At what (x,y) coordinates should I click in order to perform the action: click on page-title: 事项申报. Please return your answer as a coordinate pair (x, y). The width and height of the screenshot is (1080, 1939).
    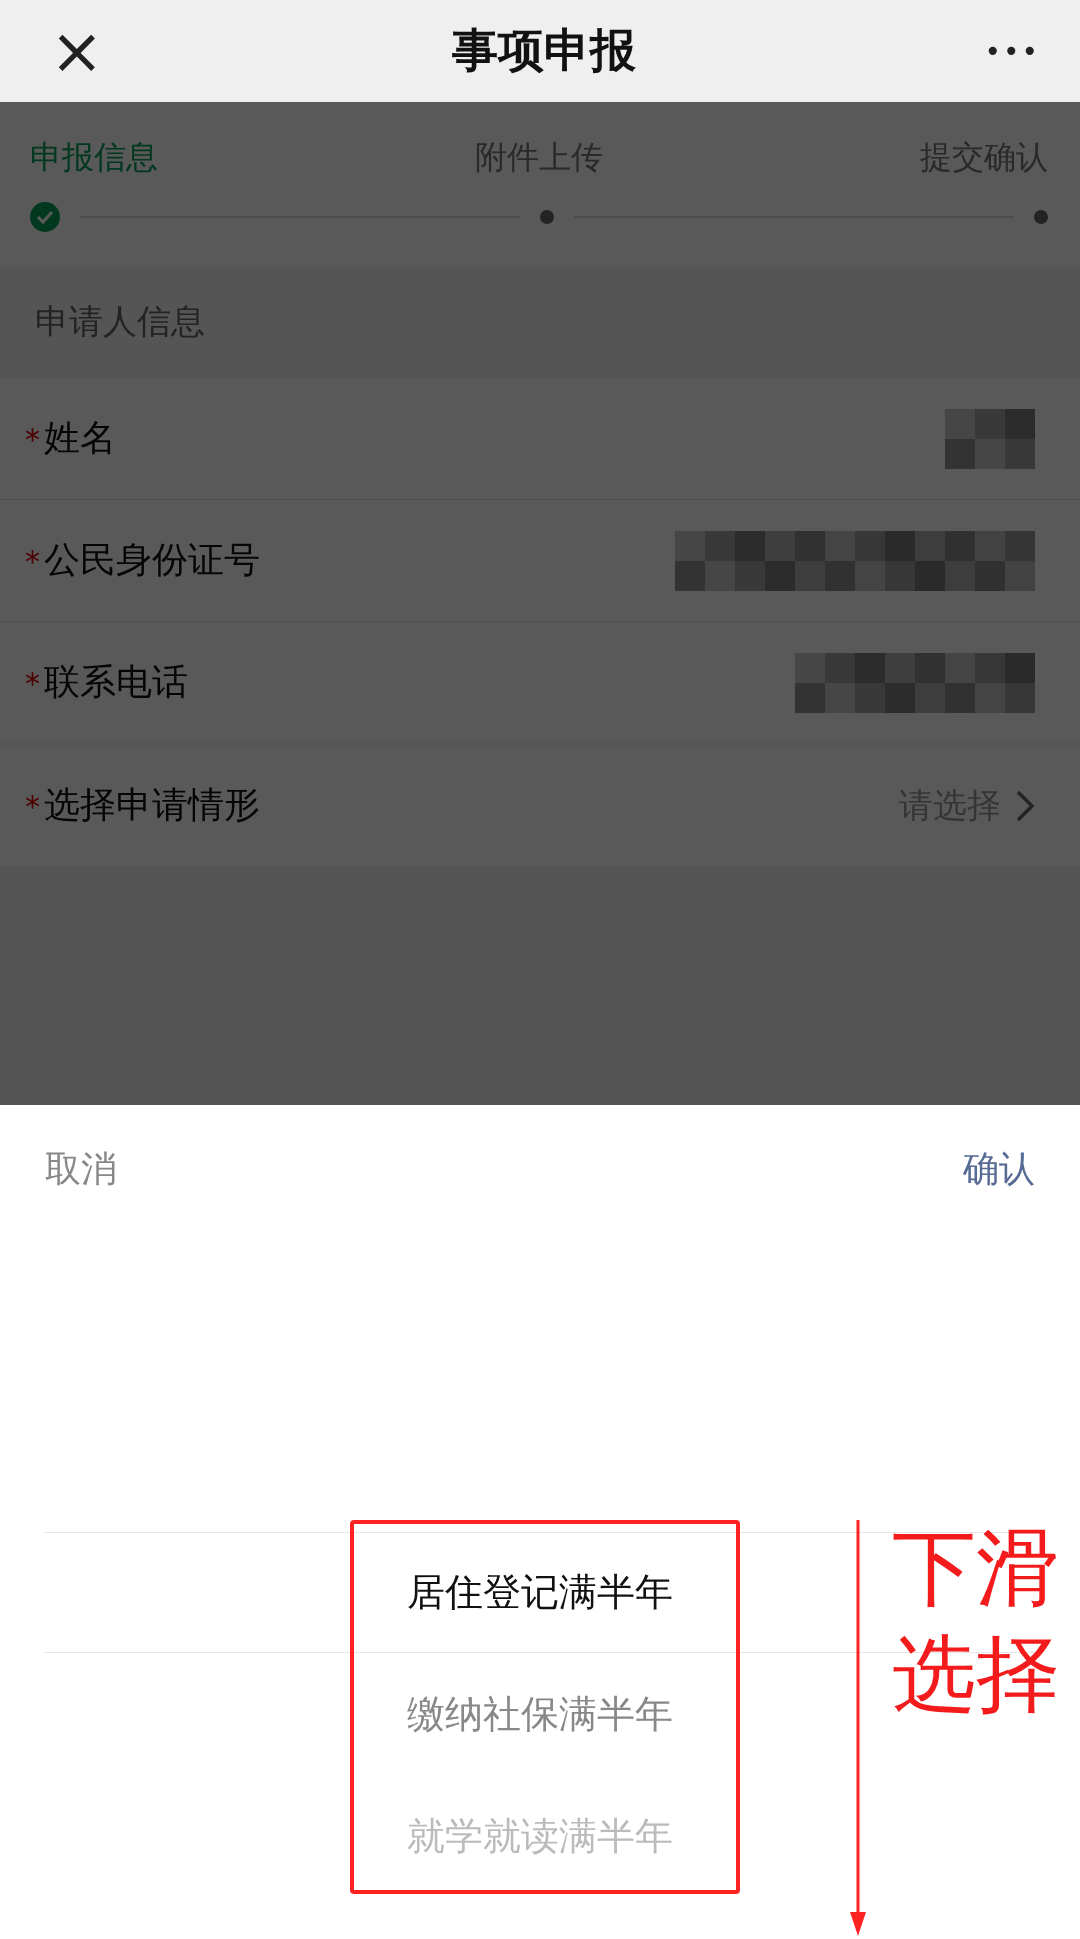
    Looking at the image, I should click on (544, 50).